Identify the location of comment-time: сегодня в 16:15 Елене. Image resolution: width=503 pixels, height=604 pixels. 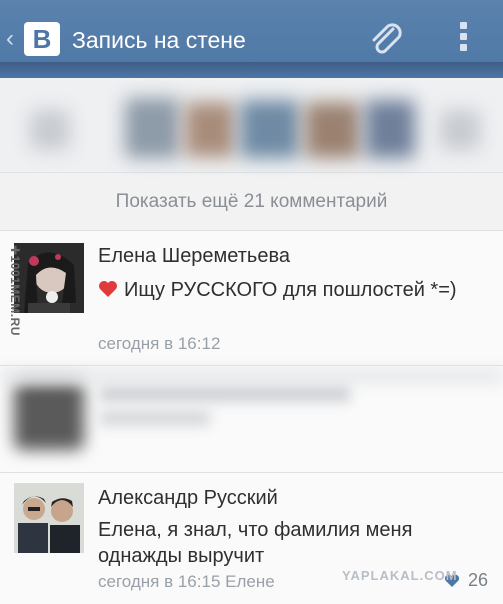
(186, 581).